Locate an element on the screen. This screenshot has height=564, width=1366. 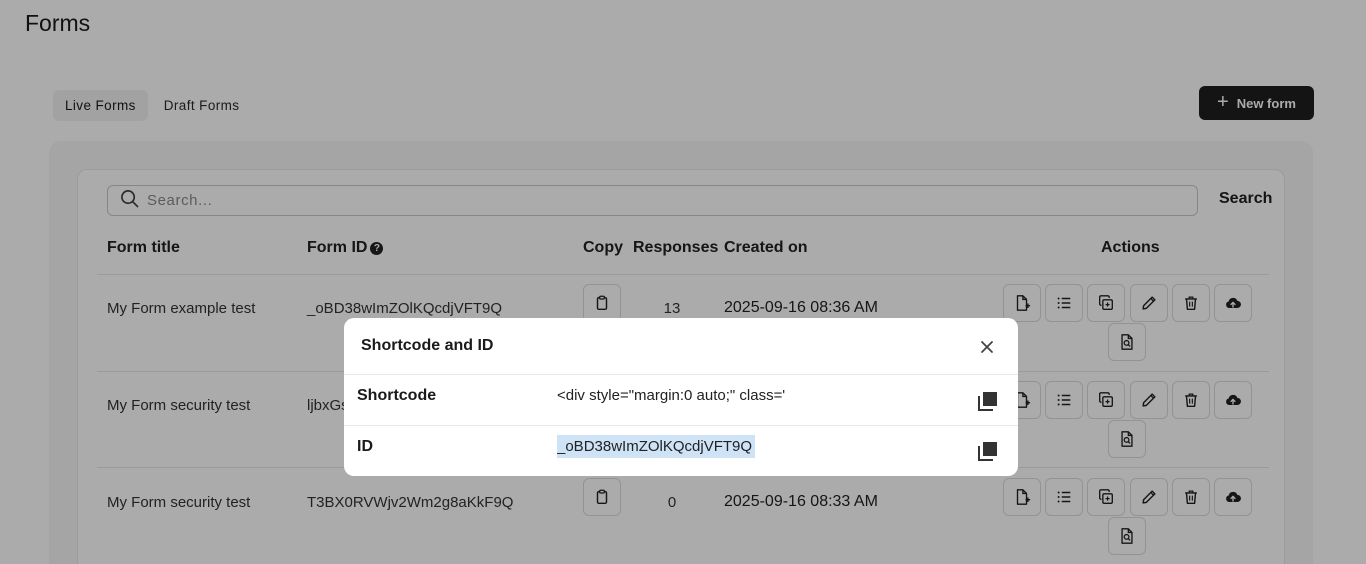
close-icon is located at coordinates (987, 347).